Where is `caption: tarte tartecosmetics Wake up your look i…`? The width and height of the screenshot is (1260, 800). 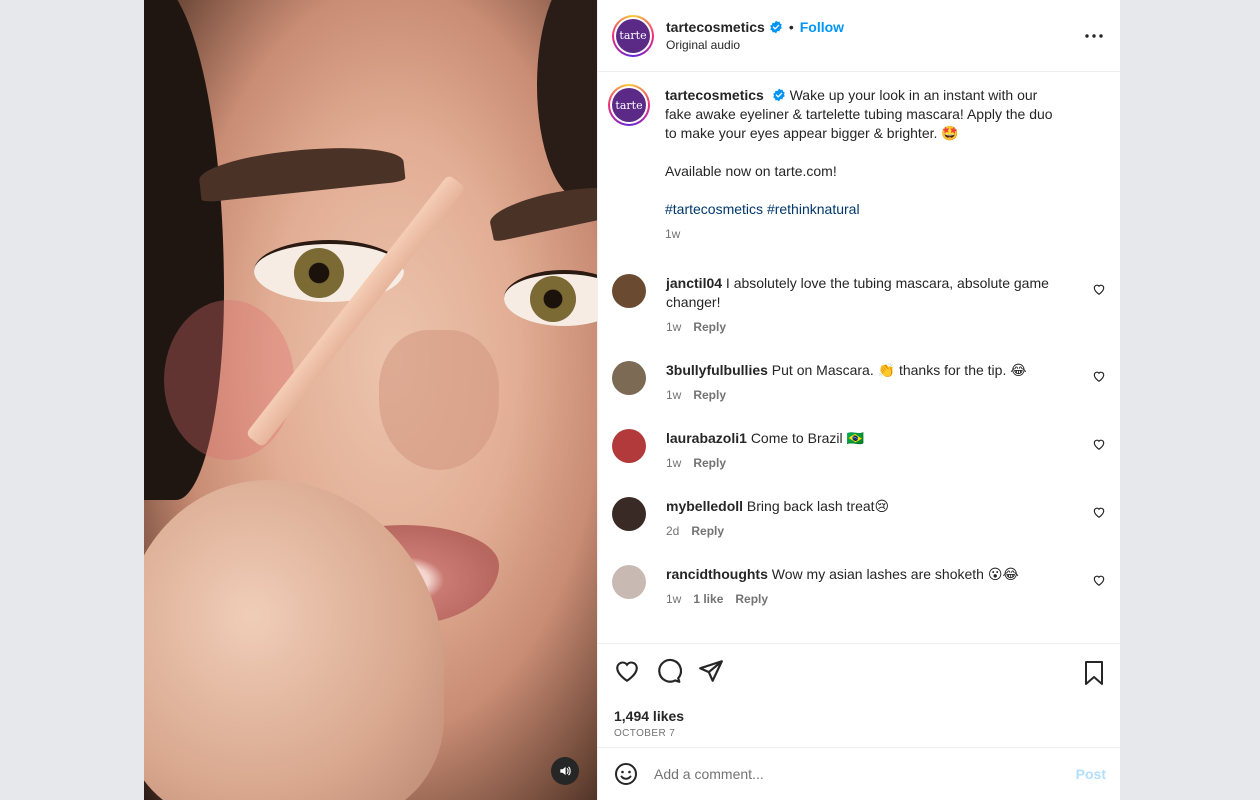 caption: tarte tartecosmetics Wake up your look i… is located at coordinates (857, 164).